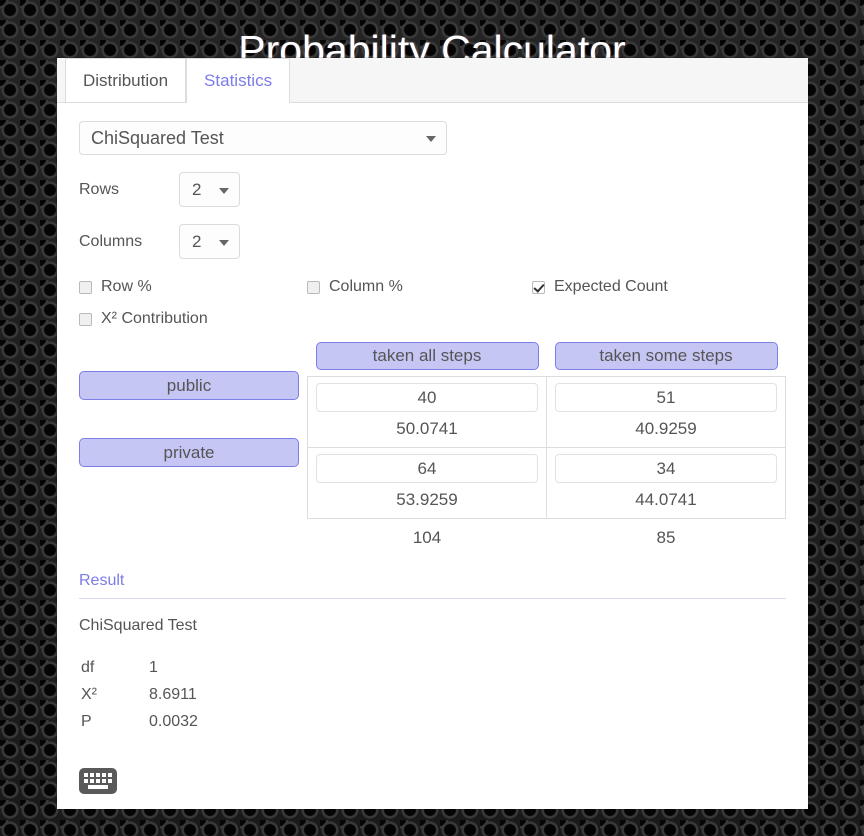 This screenshot has width=864, height=836. I want to click on column-header-cell: taken some steps, so click(666, 359).